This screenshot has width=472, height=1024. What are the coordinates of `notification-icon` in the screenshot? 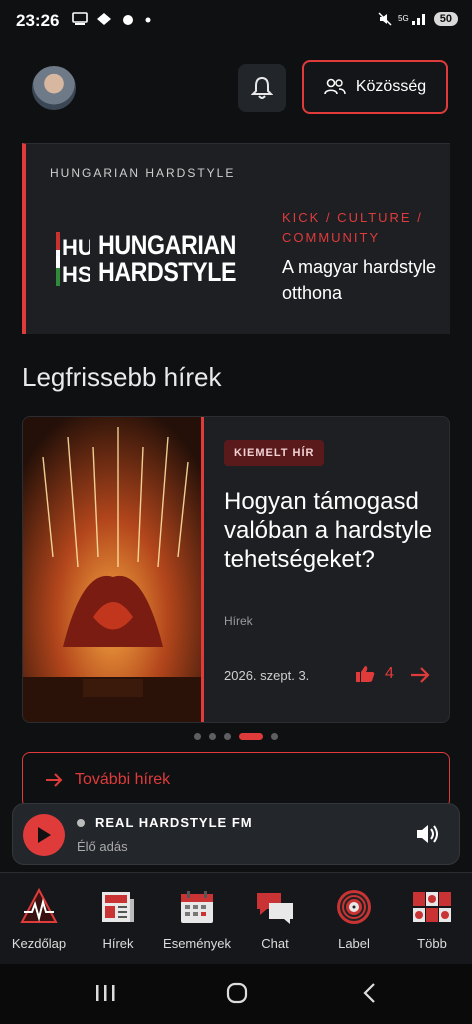 It's located at (80, 18).